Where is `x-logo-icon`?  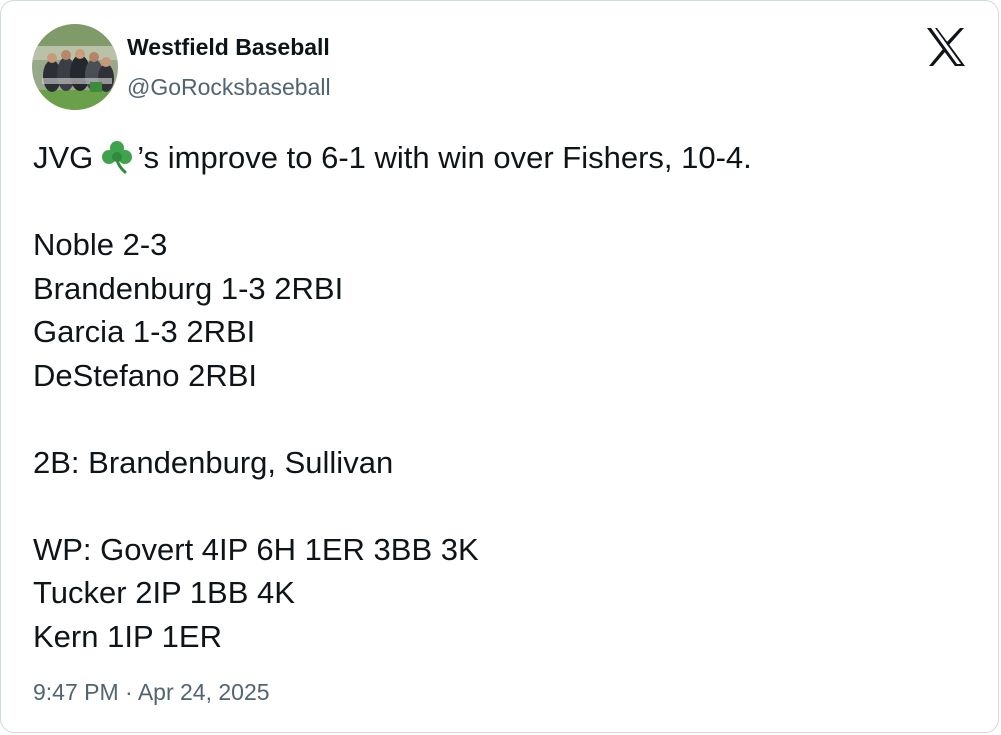
x-logo-icon is located at coordinates (946, 47).